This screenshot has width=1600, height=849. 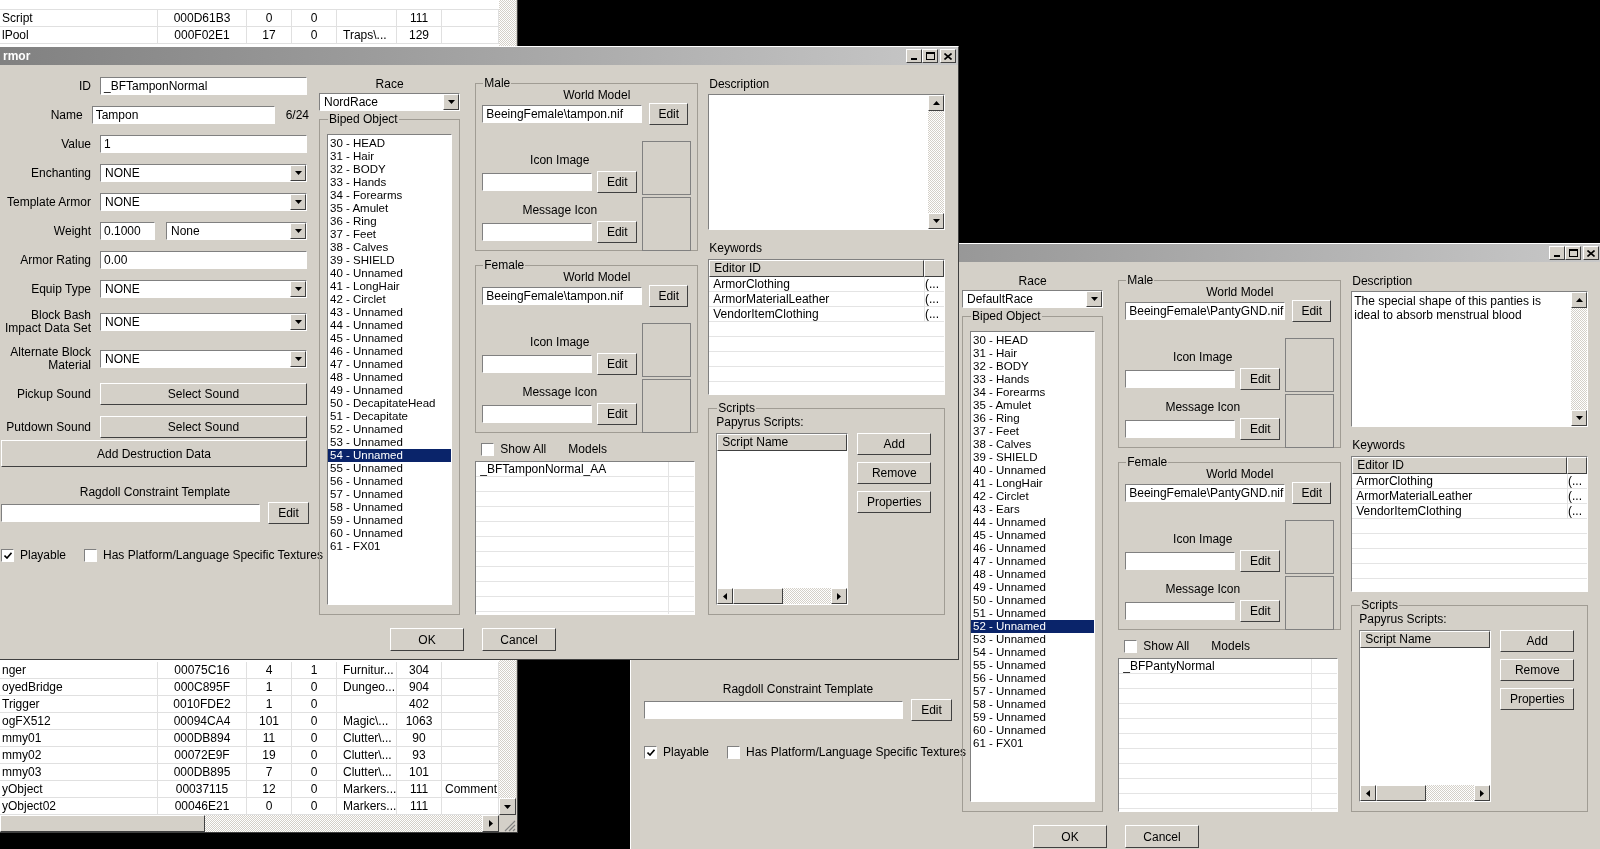 I want to click on scroll-down-button, so click(x=1579, y=418).